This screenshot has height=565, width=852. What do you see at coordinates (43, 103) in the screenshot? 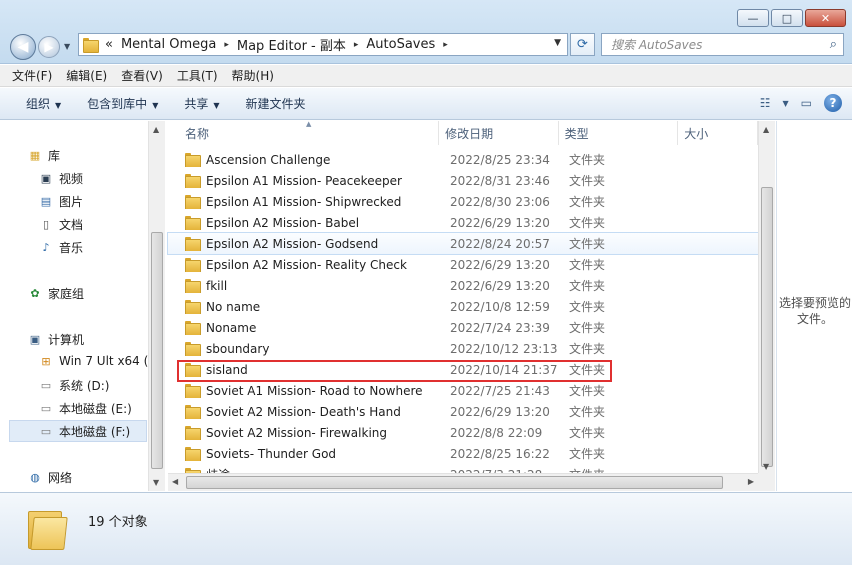
I see `organize-button: 组织 ▼` at bounding box center [43, 103].